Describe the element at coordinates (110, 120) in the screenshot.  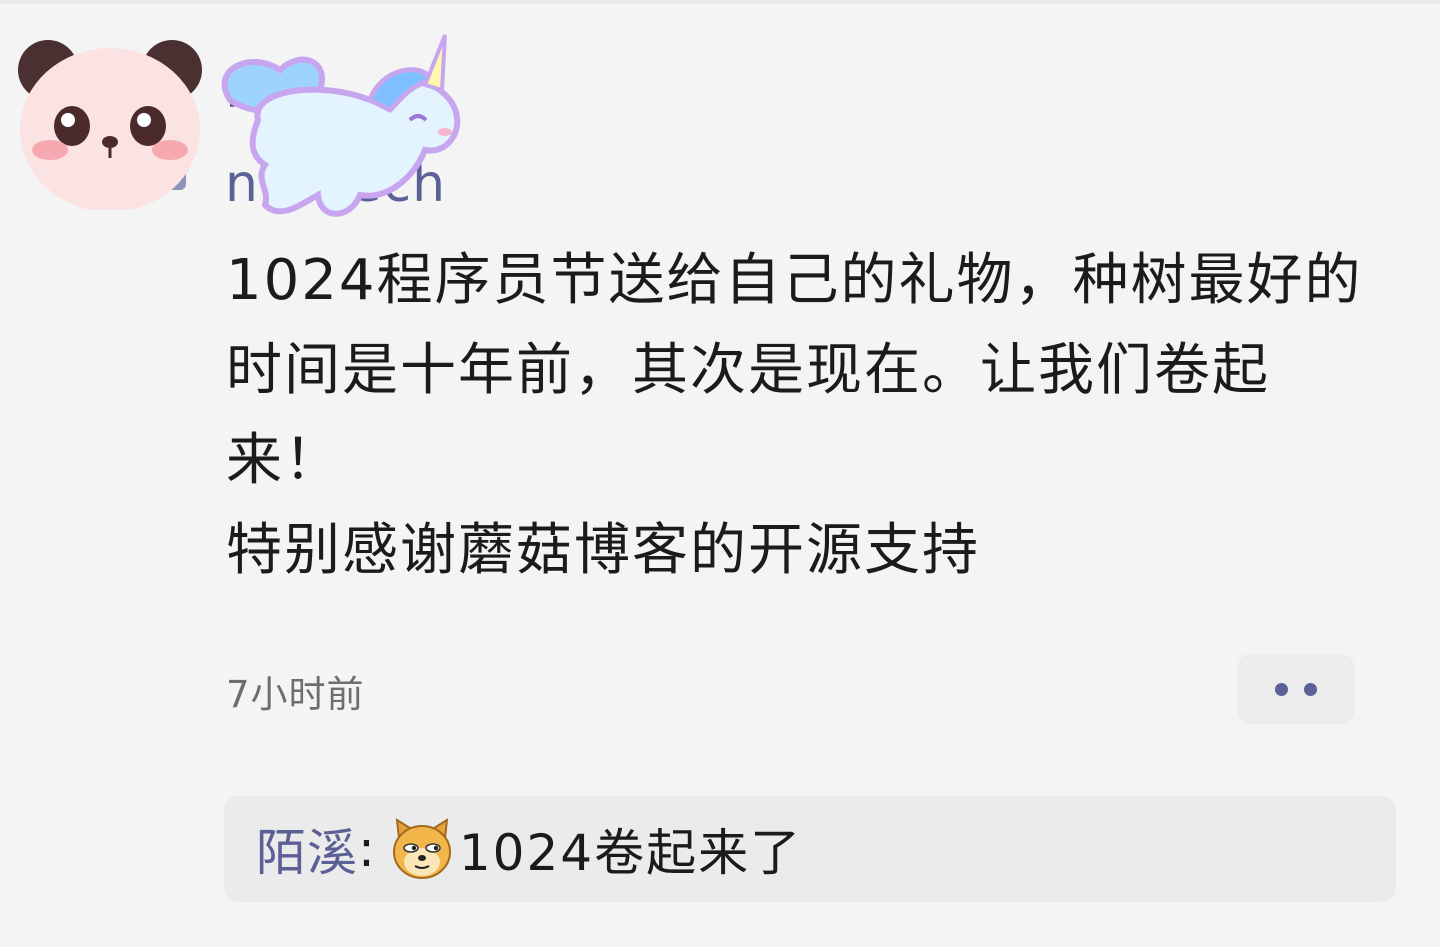
I see `panda-avatar-icon` at that location.